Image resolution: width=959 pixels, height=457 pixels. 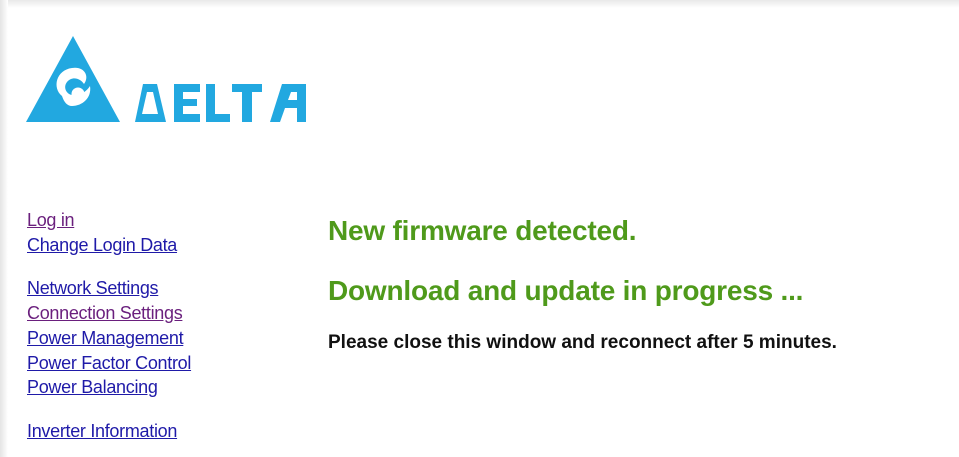 I want to click on nav-link-power-management: Power Management, so click(x=157, y=338).